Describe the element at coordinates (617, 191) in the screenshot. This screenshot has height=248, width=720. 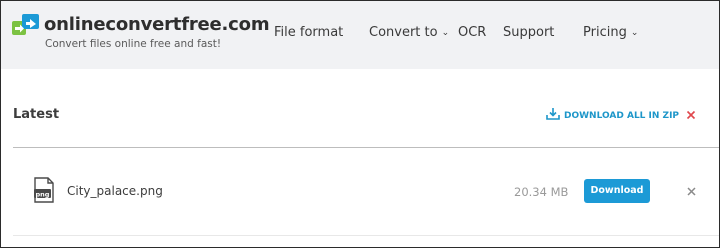
I see `download-button: Download` at that location.